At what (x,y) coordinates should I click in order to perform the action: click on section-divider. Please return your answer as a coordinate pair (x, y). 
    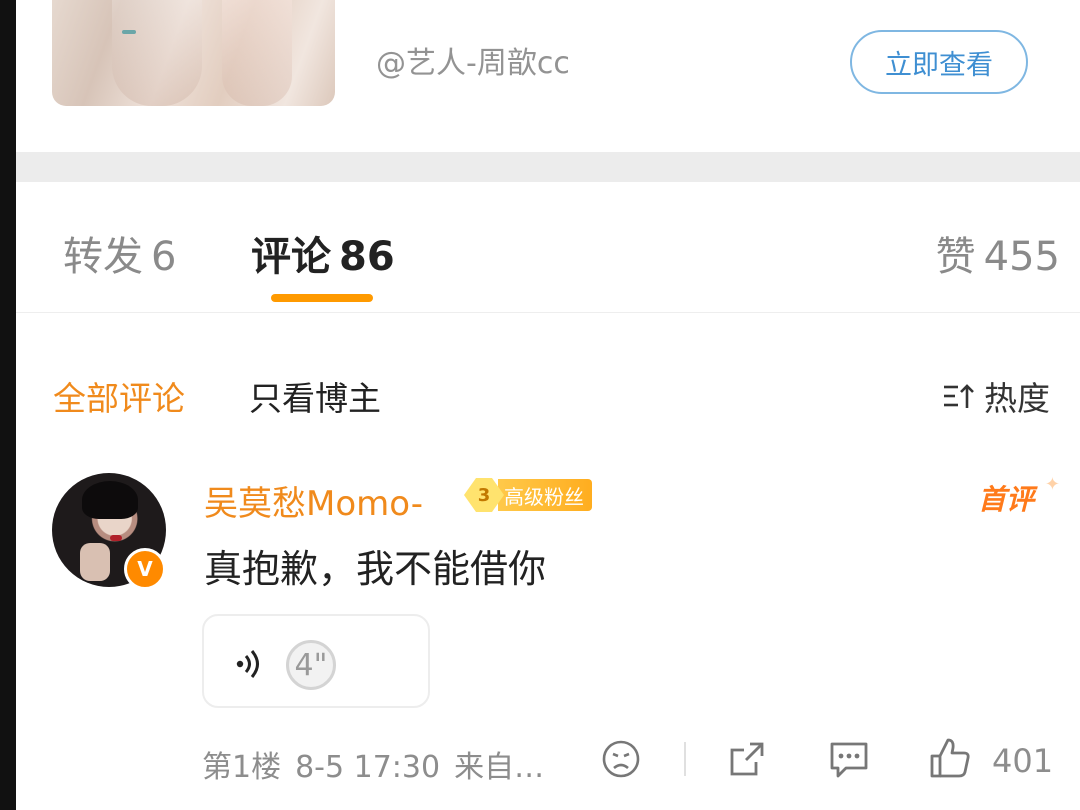
    Looking at the image, I should click on (548, 167).